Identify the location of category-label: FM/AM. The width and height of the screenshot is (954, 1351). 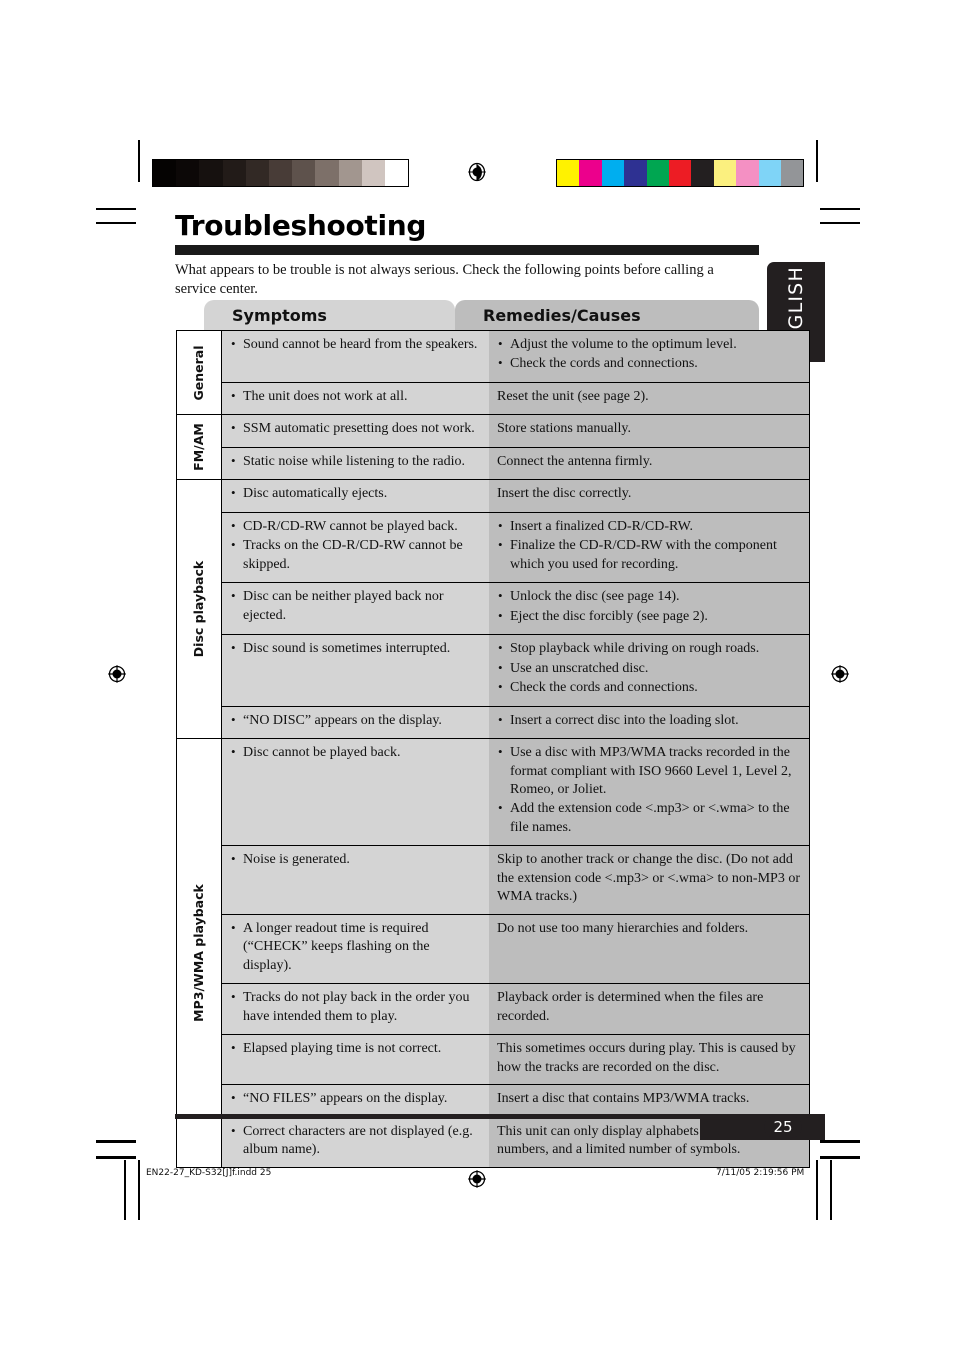
(198, 447).